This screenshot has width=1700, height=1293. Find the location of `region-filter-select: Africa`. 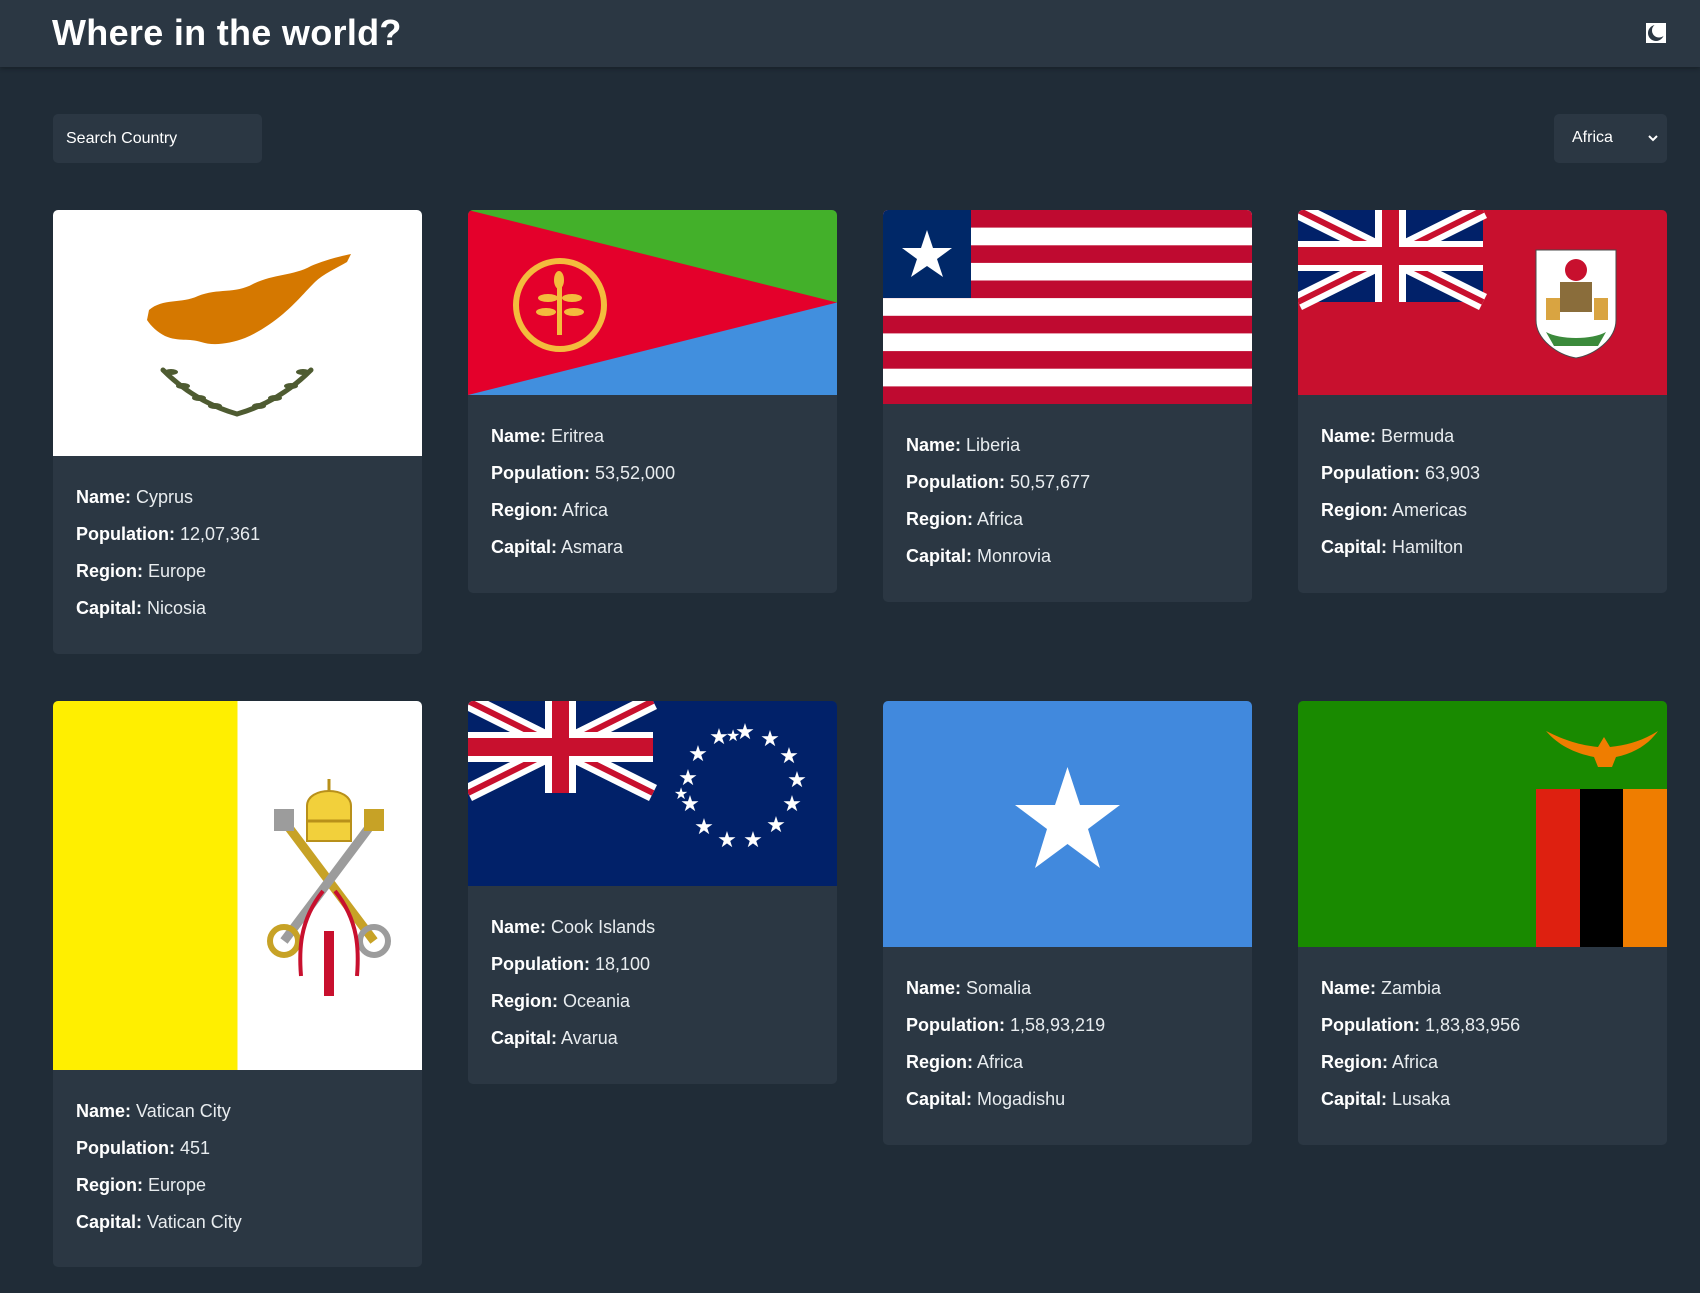

region-filter-select: Africa is located at coordinates (1610, 138).